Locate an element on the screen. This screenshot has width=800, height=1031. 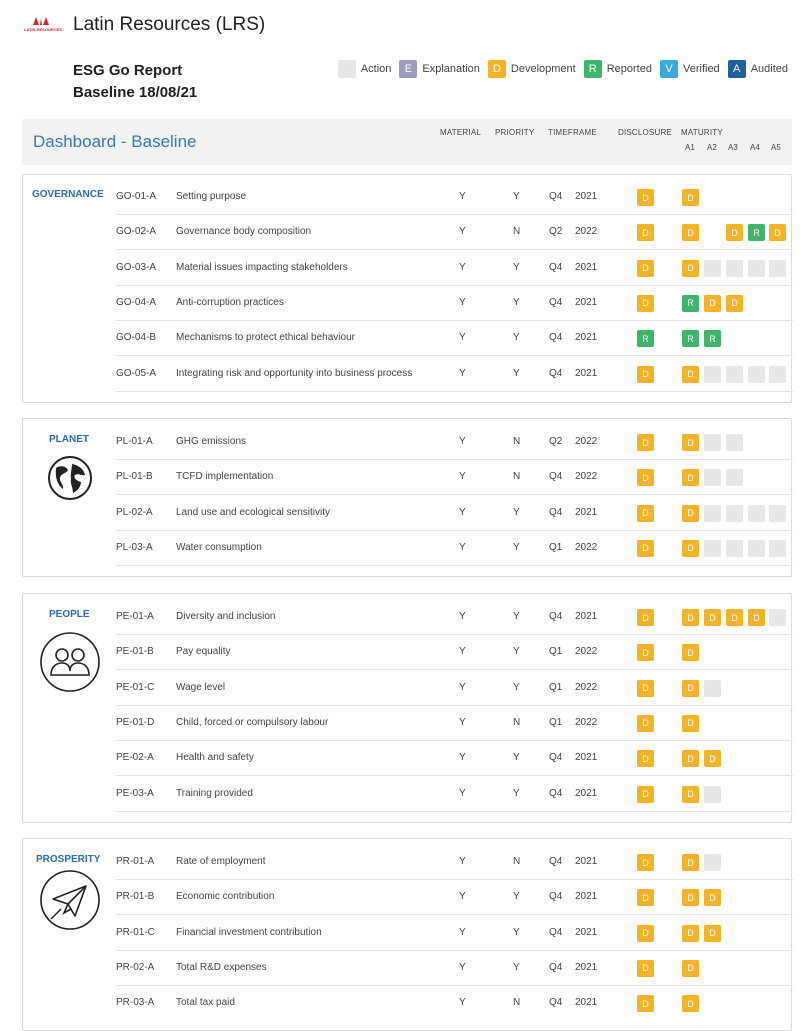
item-code: PL-02-A is located at coordinates (134, 512).